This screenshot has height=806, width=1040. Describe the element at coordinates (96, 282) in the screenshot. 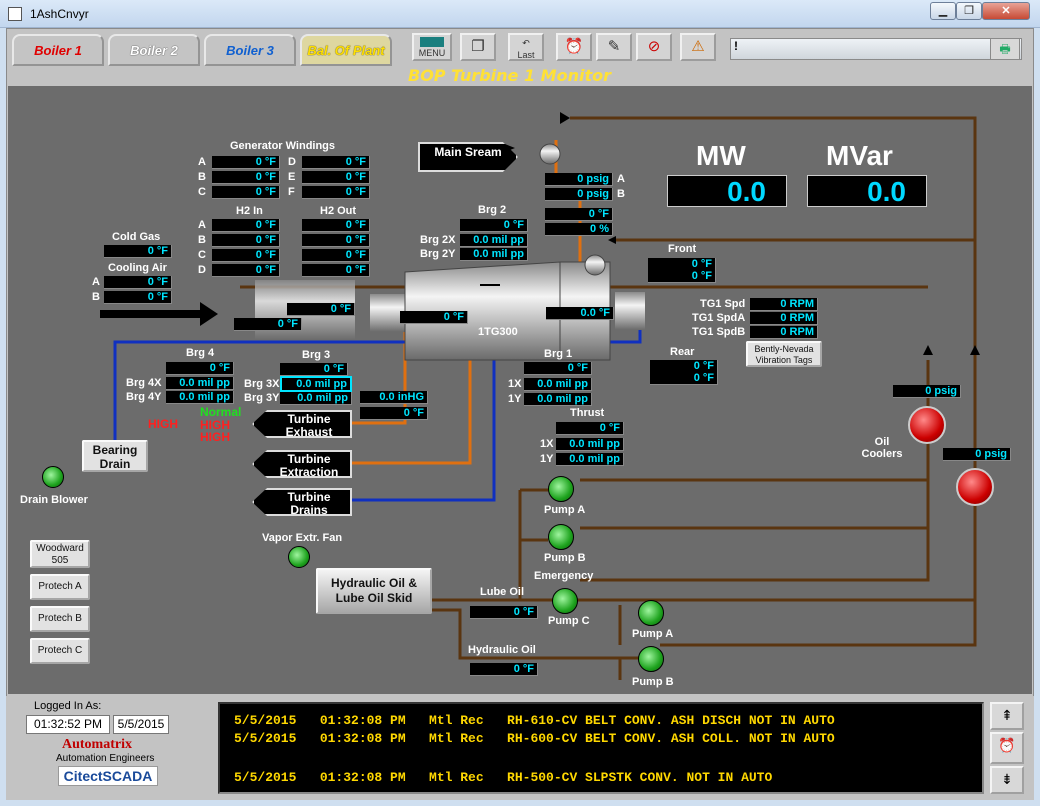

I see `cooling-air-a-label: A` at that location.